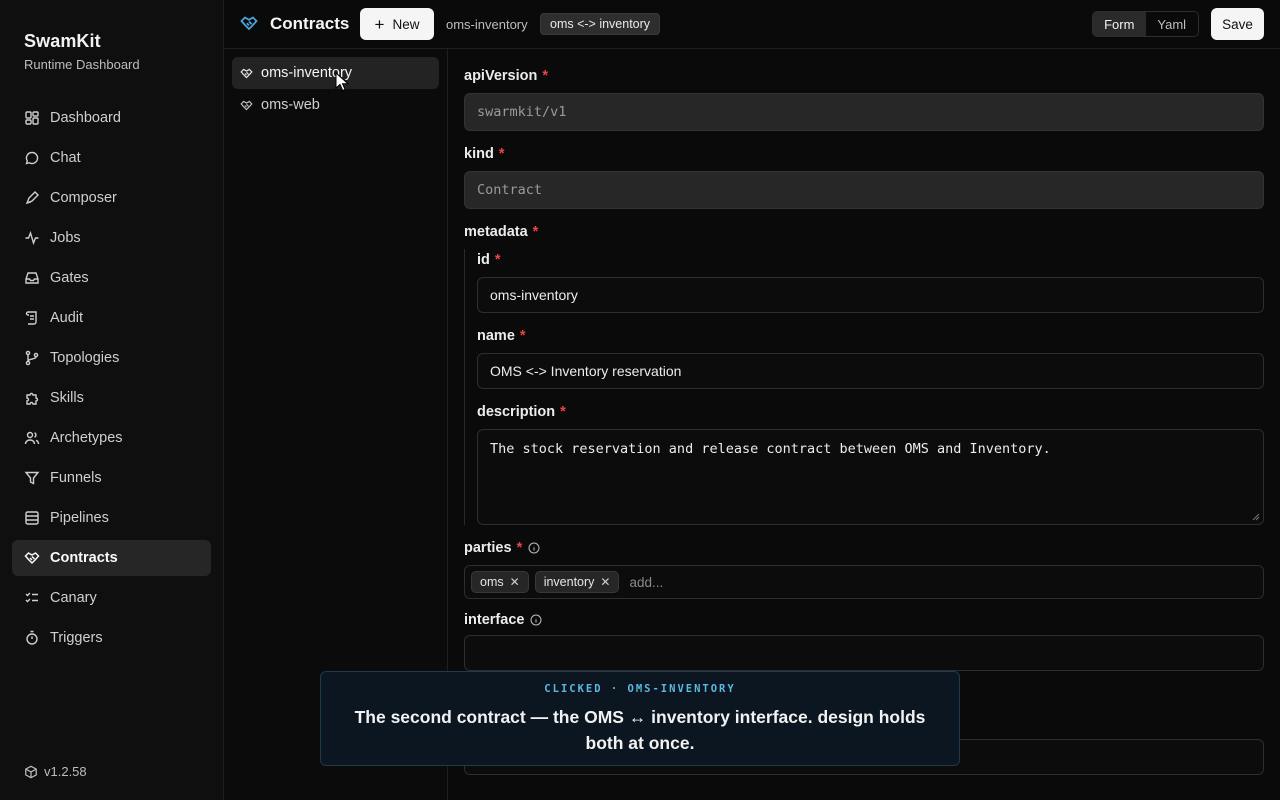 This screenshot has width=1280, height=800. Describe the element at coordinates (65, 771) in the screenshot. I see `version-label: v1.2.58` at that location.